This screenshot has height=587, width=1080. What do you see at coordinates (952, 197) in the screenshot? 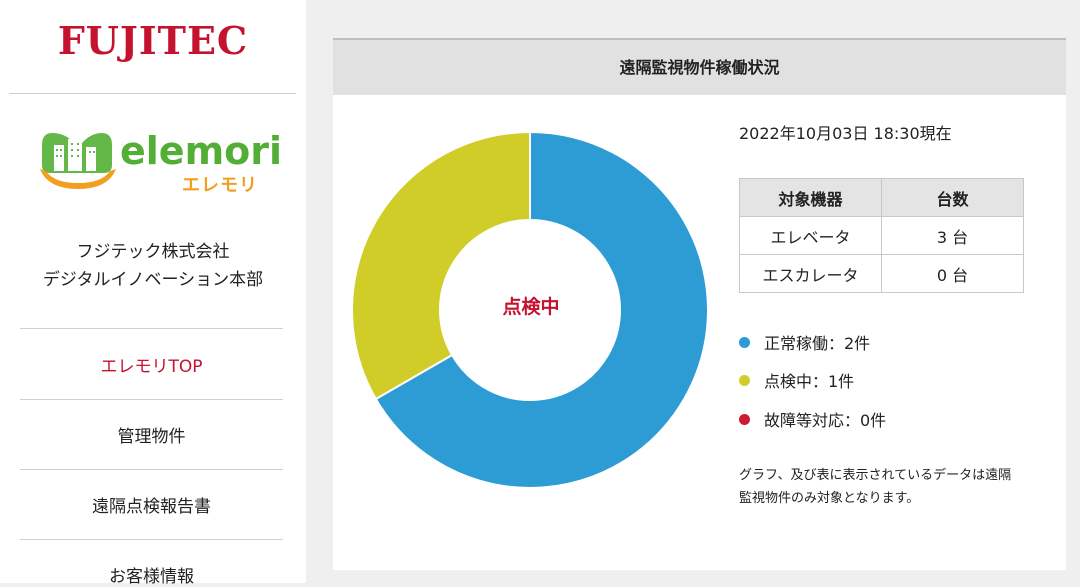
I see `column-header-count: 台数` at bounding box center [952, 197].